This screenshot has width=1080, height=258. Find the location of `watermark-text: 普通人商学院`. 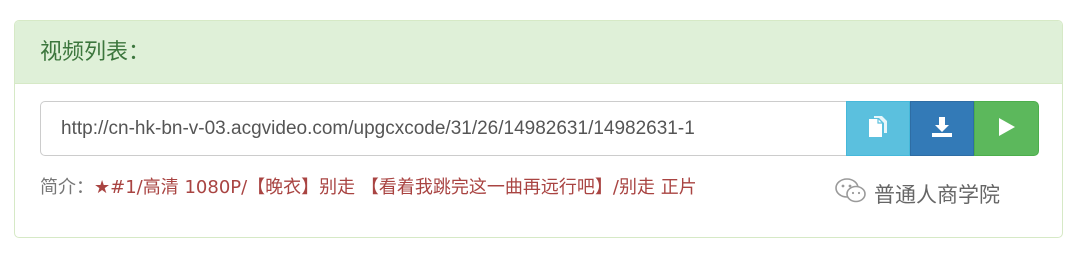

watermark-text: 普通人商学院 is located at coordinates (937, 194).